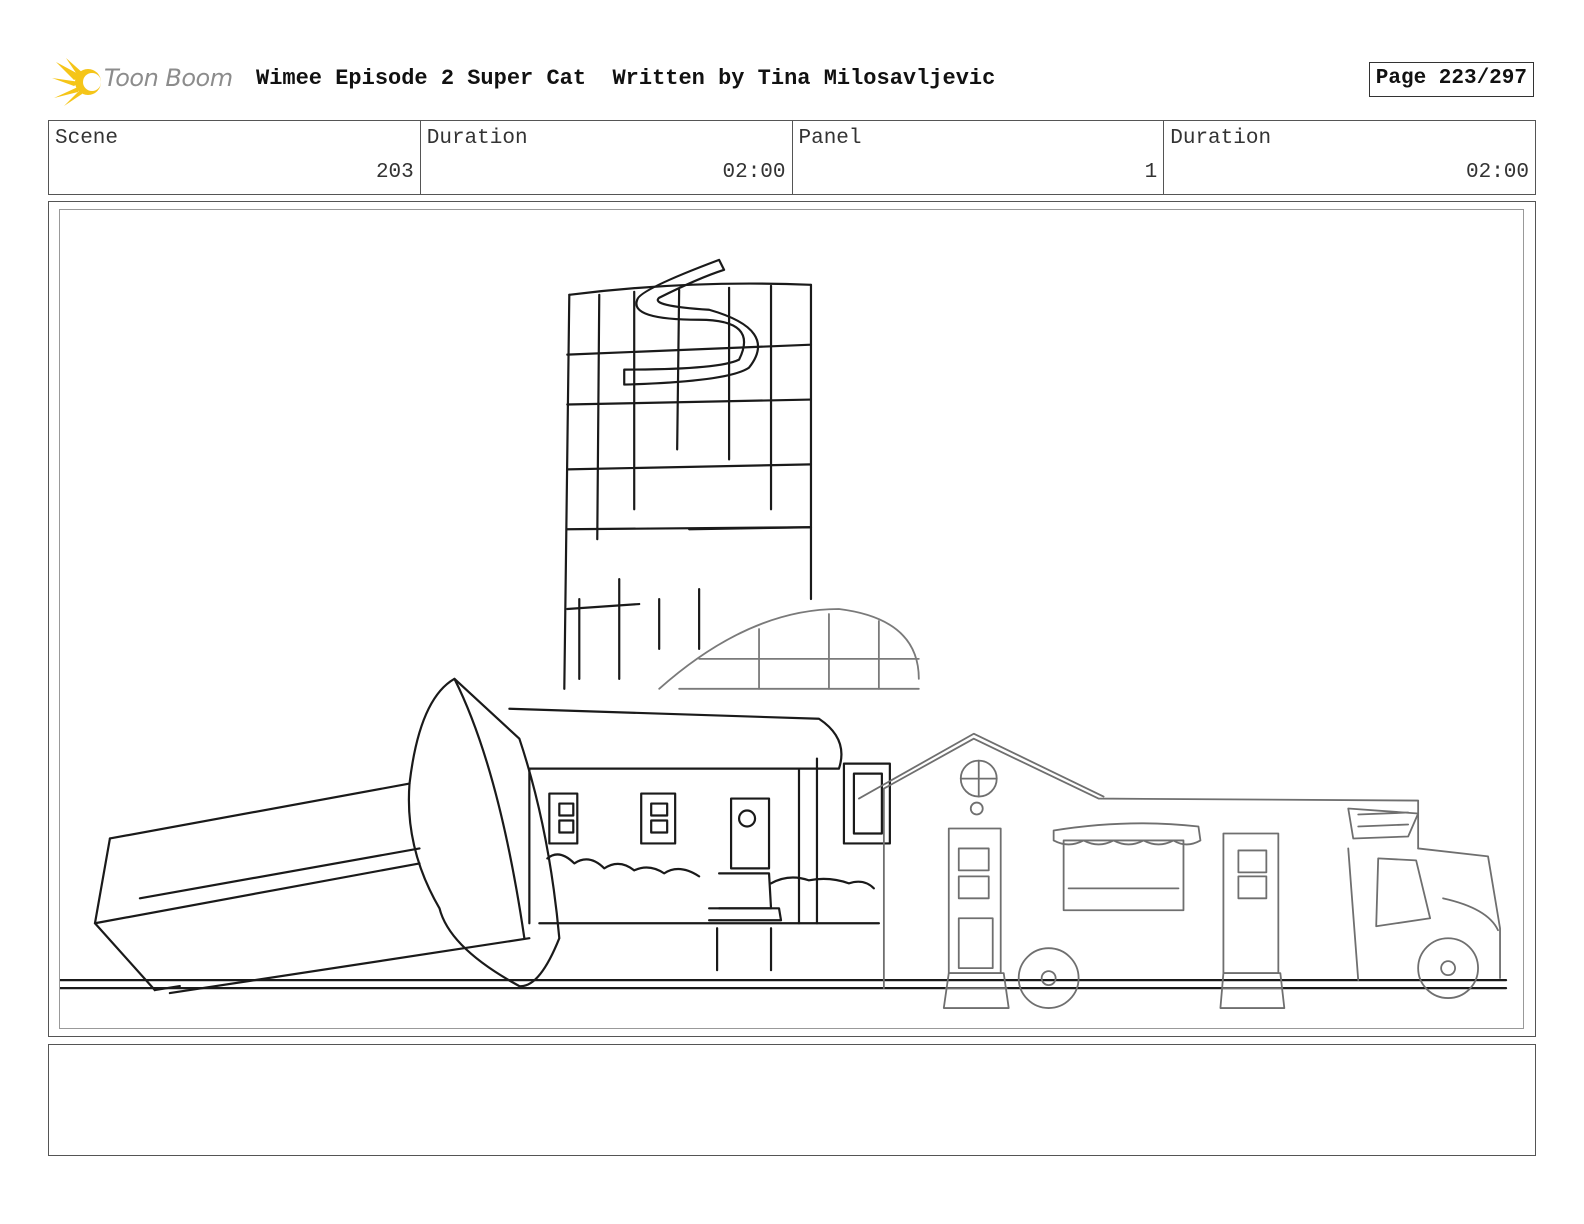  Describe the element at coordinates (830, 138) in the screenshot. I see `panel-label: Panel` at that location.